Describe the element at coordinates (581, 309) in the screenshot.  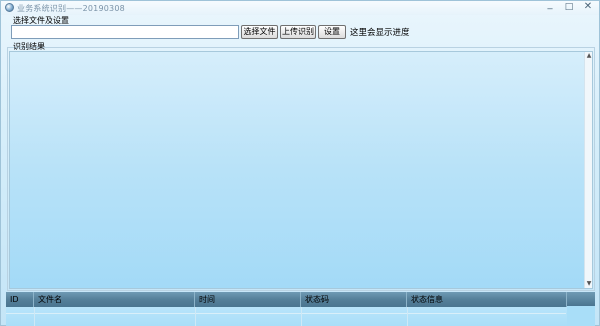
I see `table-scrollbar` at that location.